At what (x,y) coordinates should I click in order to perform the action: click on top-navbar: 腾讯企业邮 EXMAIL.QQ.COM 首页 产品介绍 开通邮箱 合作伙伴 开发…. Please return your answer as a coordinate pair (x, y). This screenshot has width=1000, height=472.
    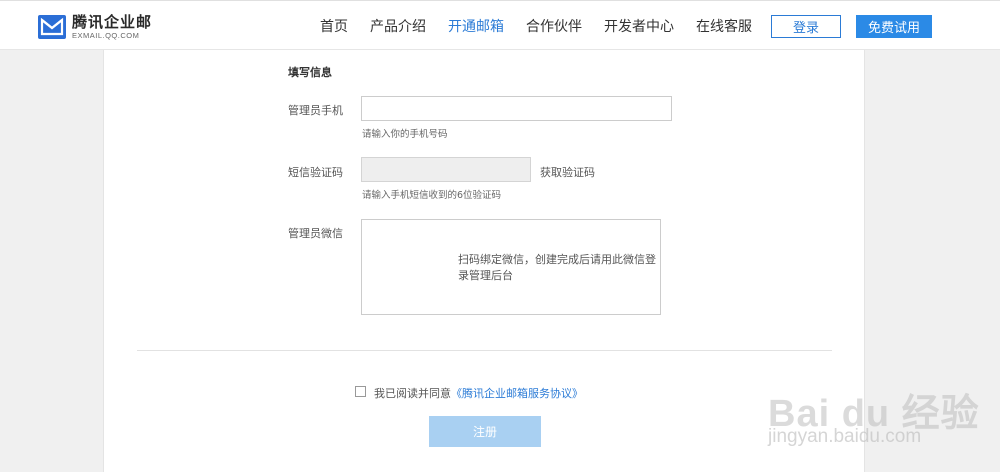
    Looking at the image, I should click on (500, 25).